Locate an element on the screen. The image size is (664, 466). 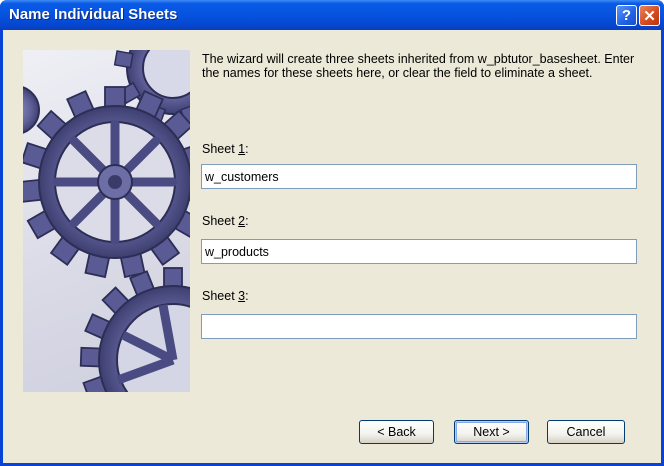
sheet-3-input is located at coordinates (419, 326).